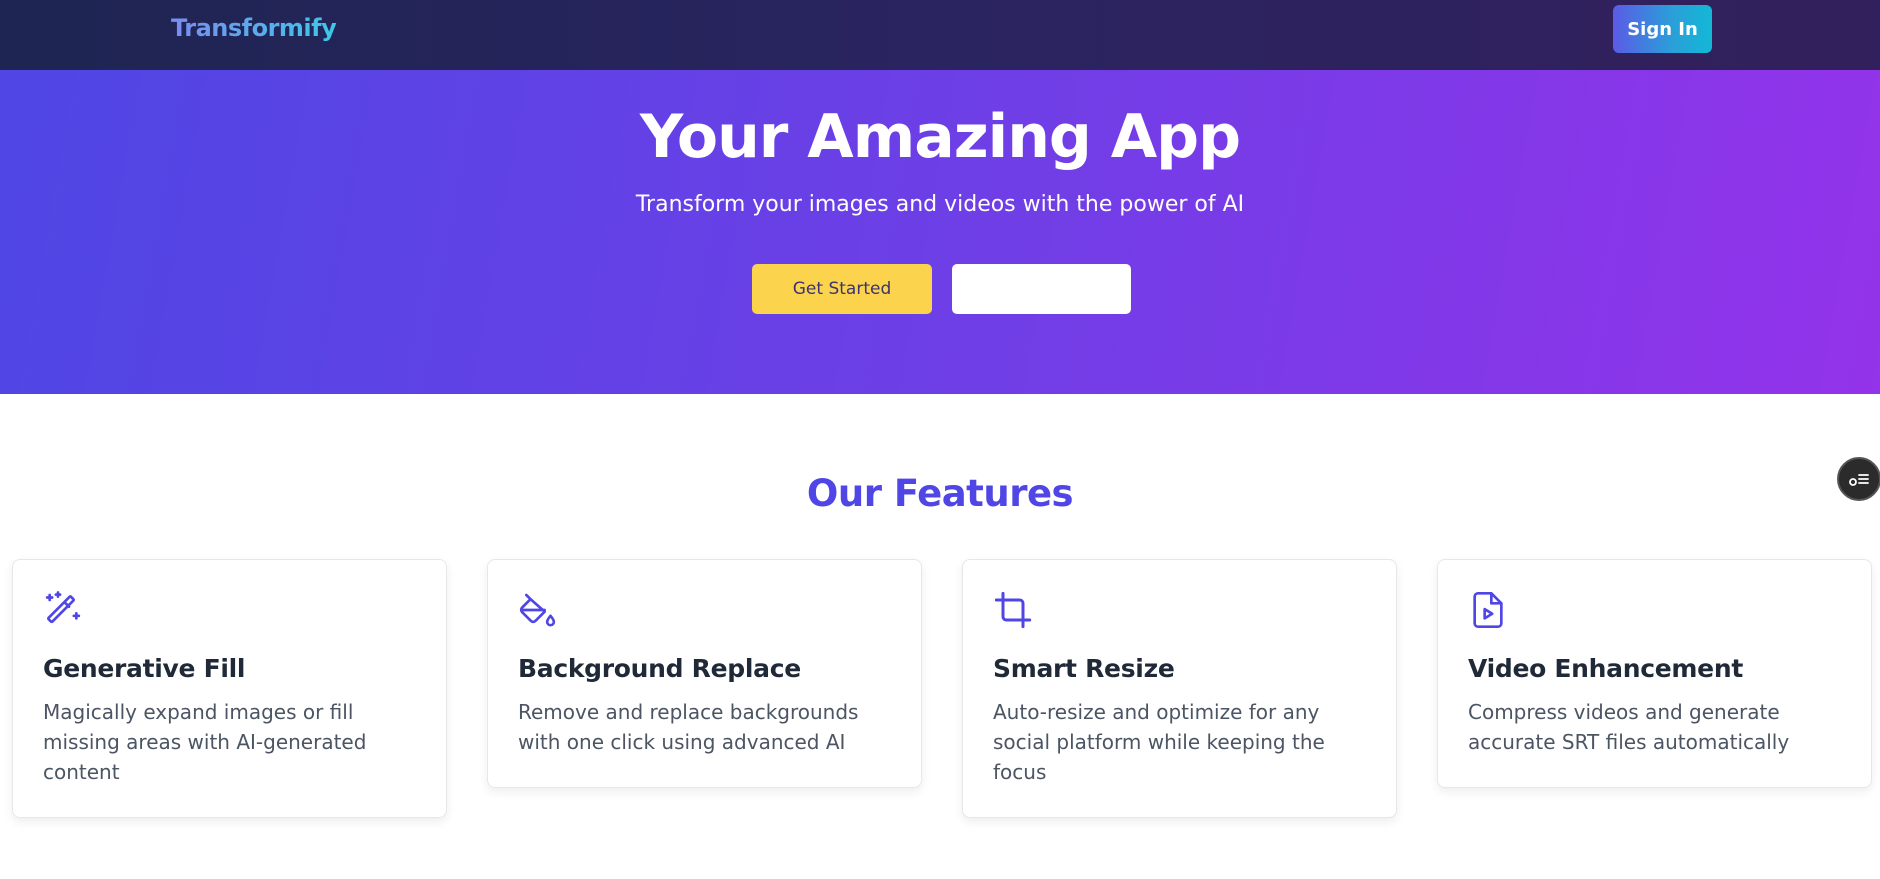 This screenshot has height=879, width=1880. I want to click on paint-bucket-icon, so click(538, 610).